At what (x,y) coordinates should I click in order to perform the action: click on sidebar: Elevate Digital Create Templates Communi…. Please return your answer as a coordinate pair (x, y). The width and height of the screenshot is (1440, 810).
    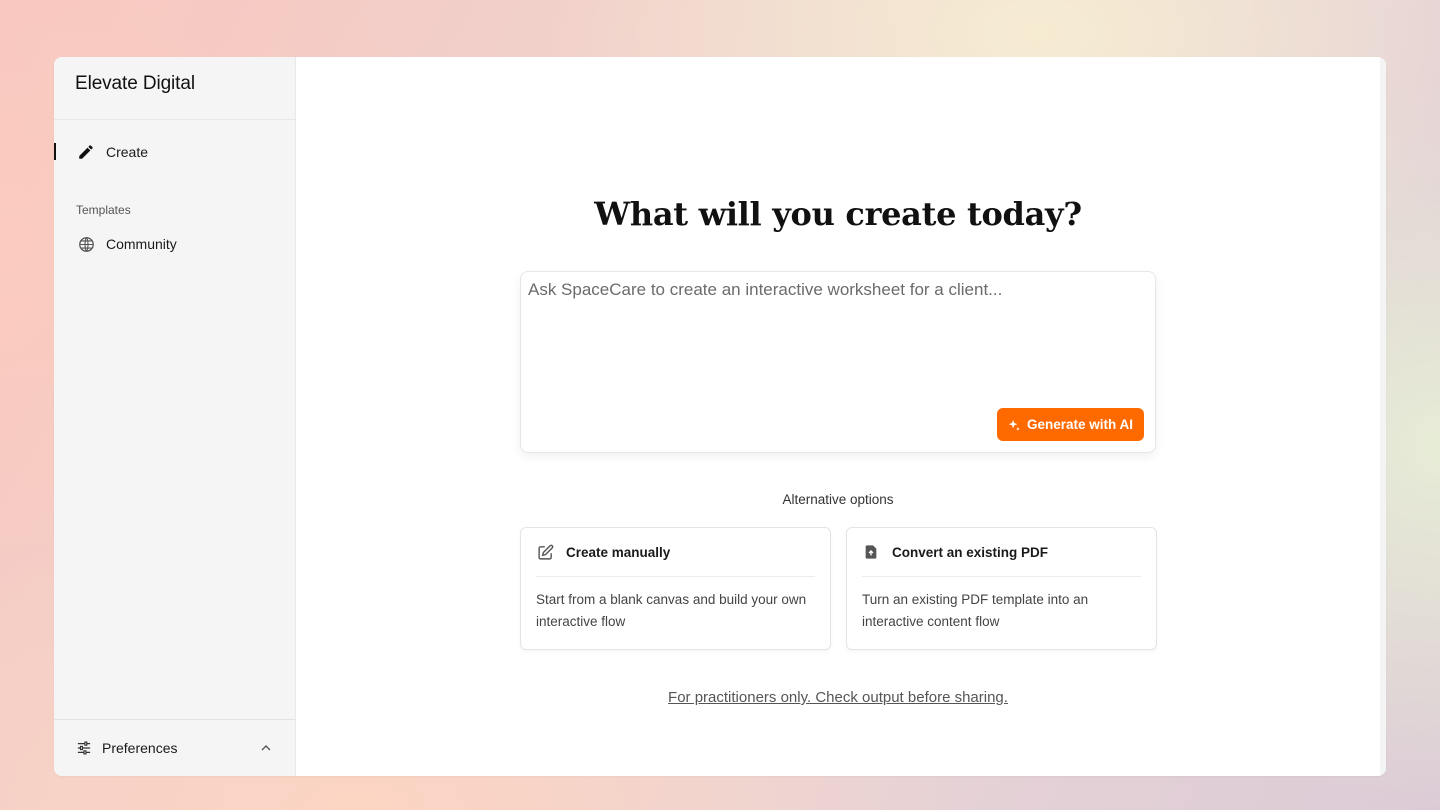
    Looking at the image, I should click on (175, 416).